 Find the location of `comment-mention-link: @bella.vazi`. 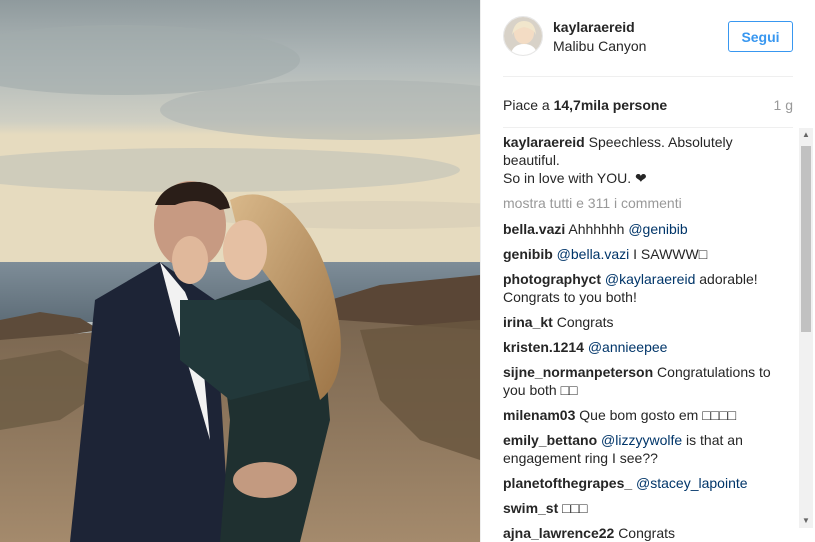

comment-mention-link: @bella.vazi is located at coordinates (593, 254).